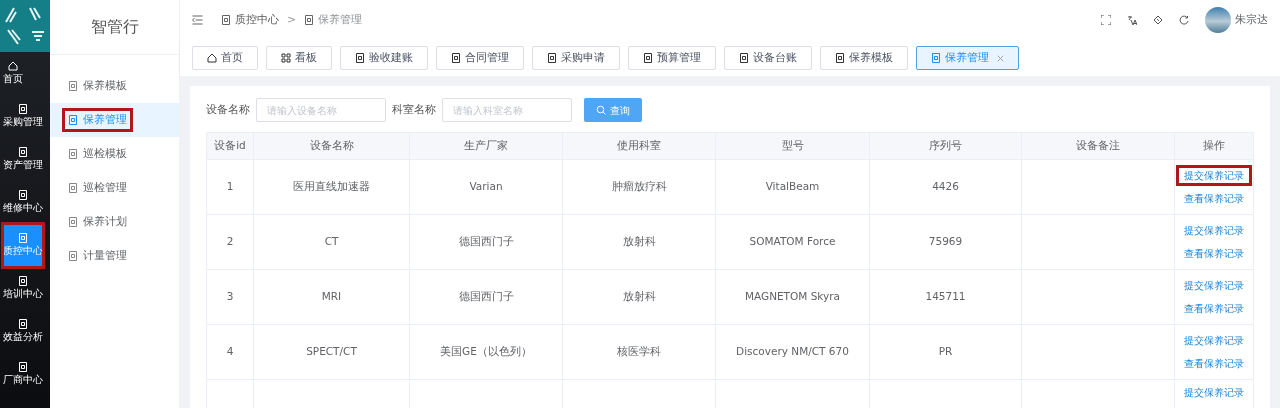 This screenshot has width=1280, height=408. Describe the element at coordinates (299, 58) in the screenshot. I see `tab: 看板` at that location.